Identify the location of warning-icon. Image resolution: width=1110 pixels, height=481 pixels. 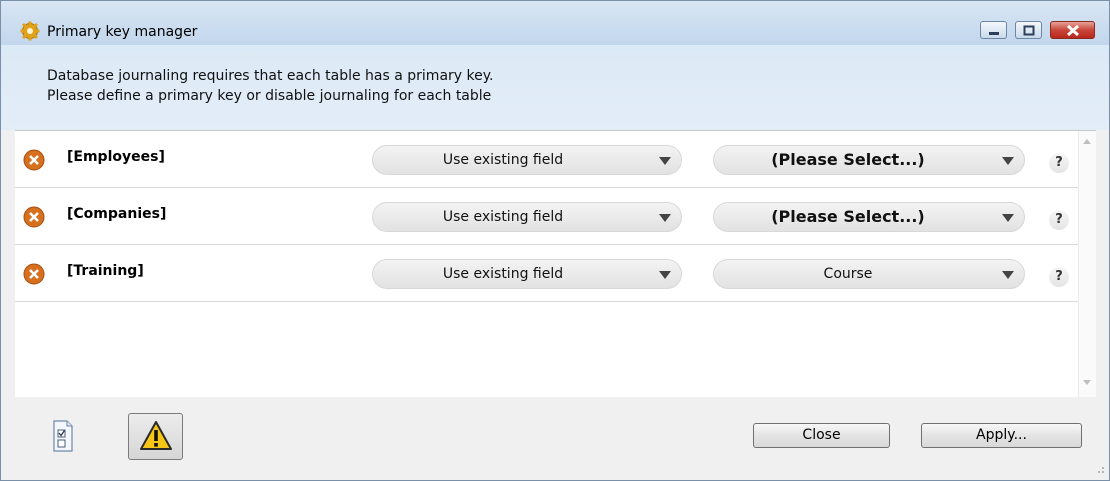
(156, 435).